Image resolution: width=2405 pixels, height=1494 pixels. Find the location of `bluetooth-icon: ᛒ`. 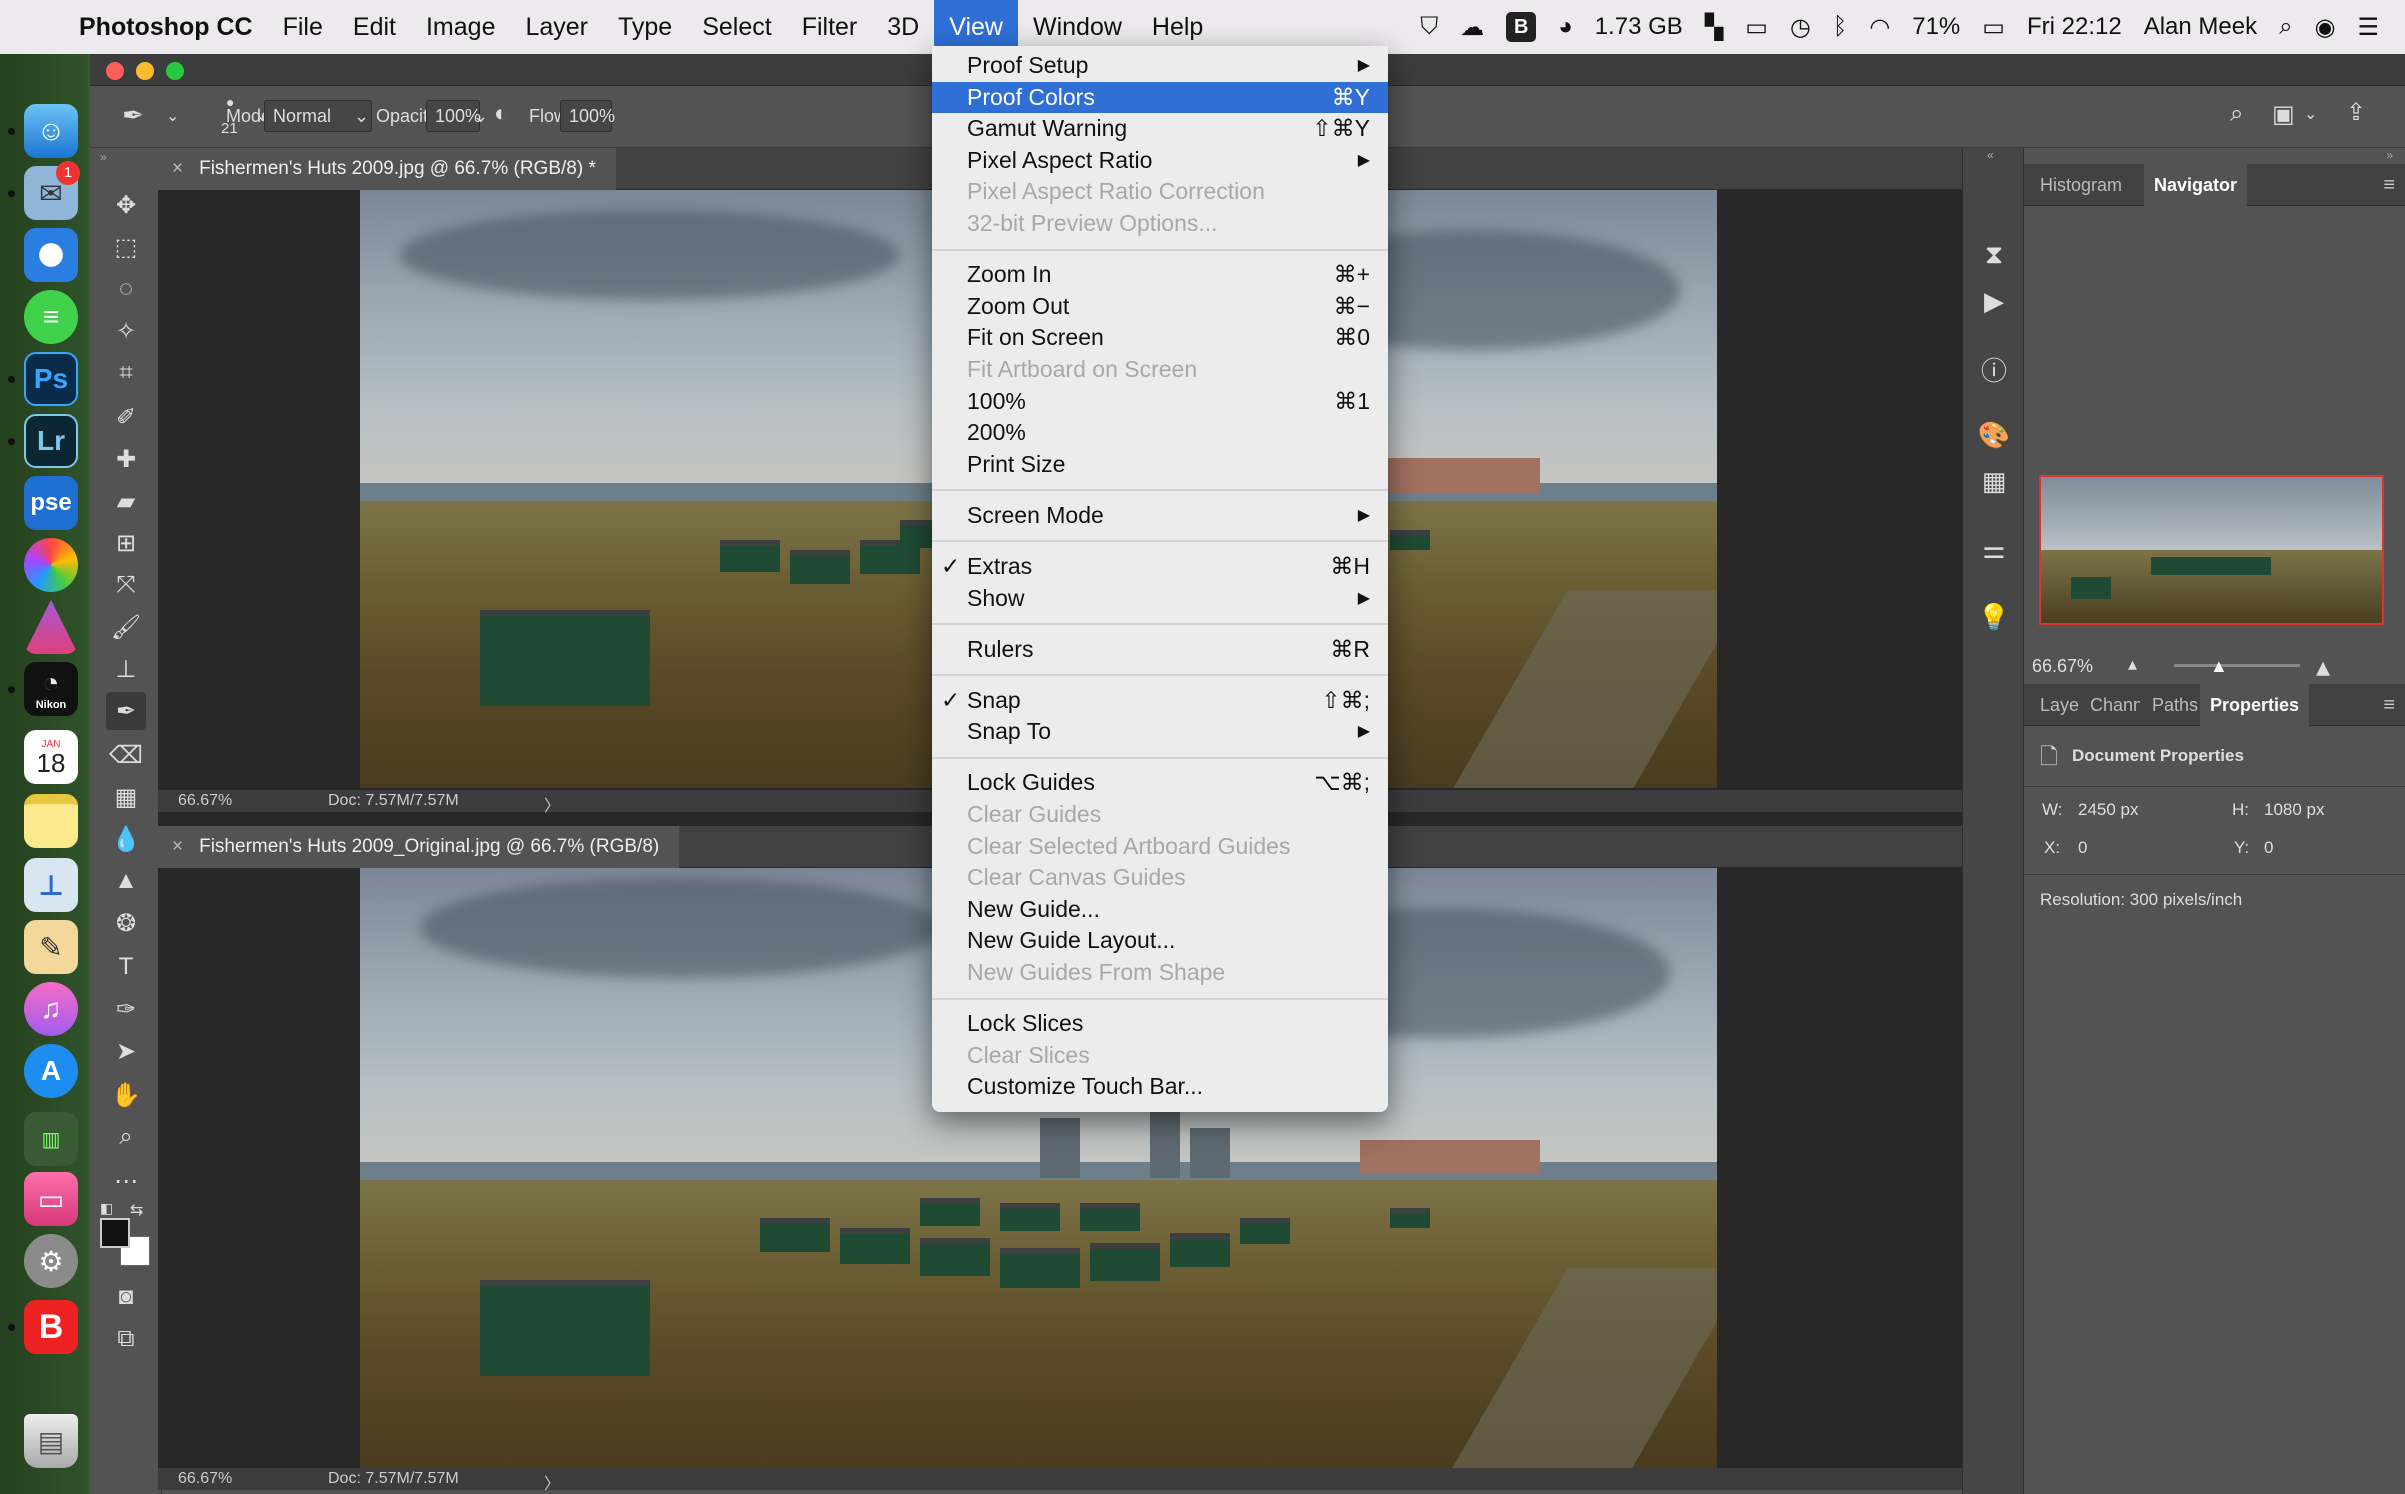

bluetooth-icon: ᛒ is located at coordinates (1840, 27).